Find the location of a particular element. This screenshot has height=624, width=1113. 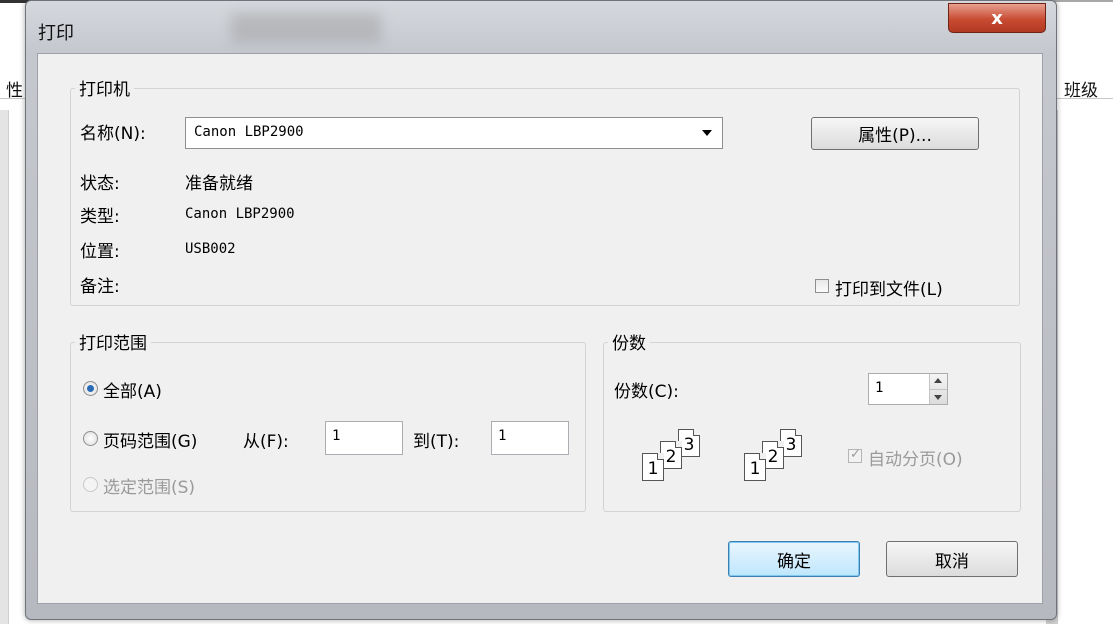

range-all-label: 全部(A) is located at coordinates (132, 389).